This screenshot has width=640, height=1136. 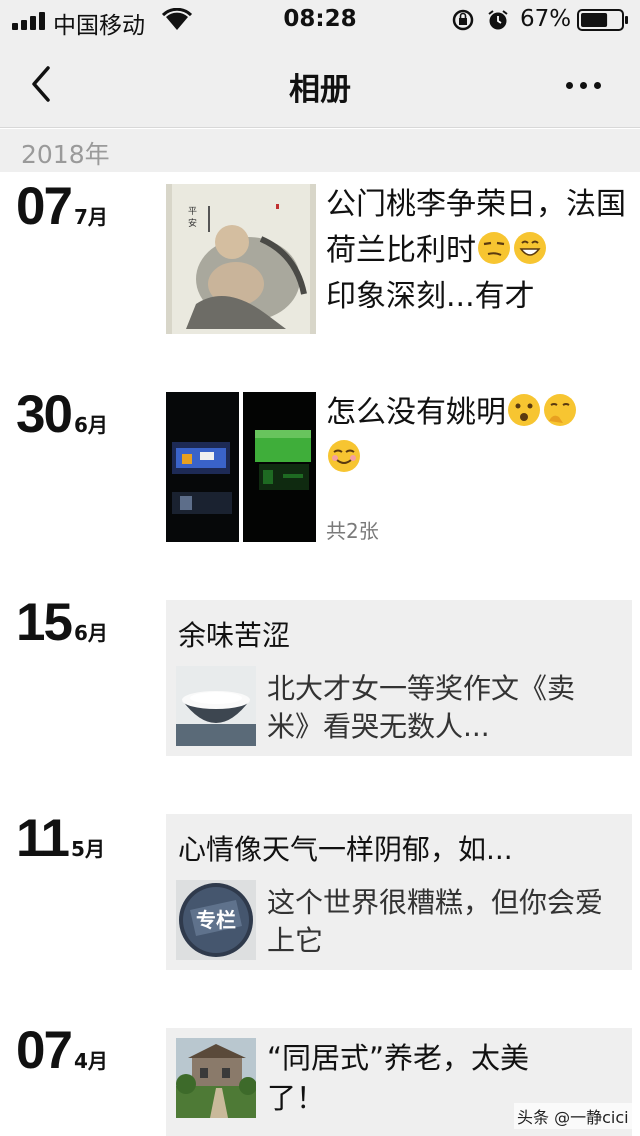 I want to click on date-day: 15, so click(x=44, y=622).